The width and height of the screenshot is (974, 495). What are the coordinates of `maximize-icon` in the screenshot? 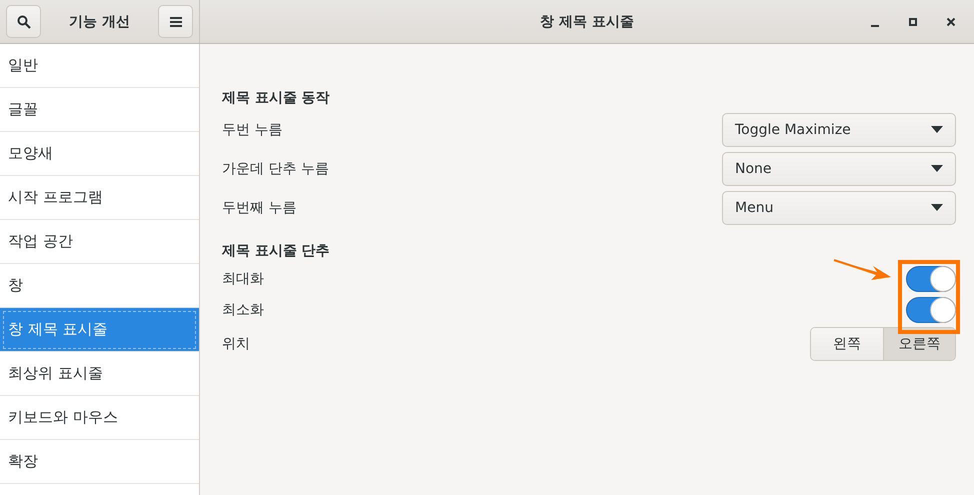 It's located at (913, 21).